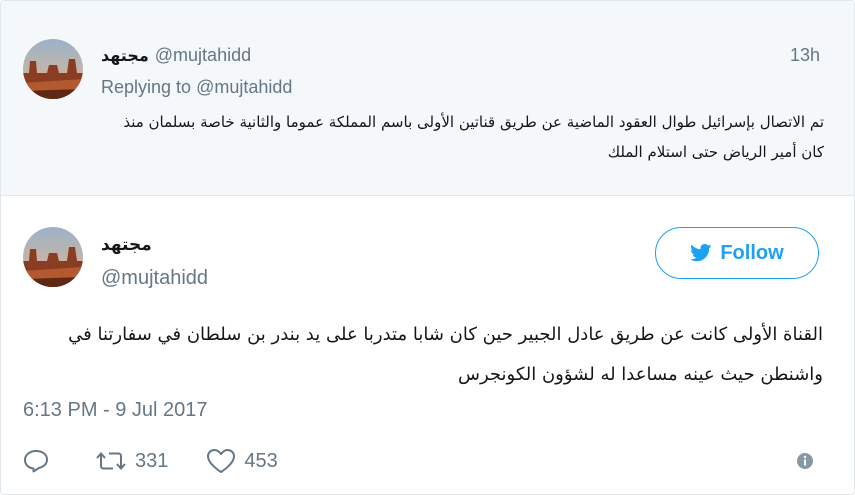 Image resolution: width=855 pixels, height=495 pixels. I want to click on heart-icon, so click(221, 461).